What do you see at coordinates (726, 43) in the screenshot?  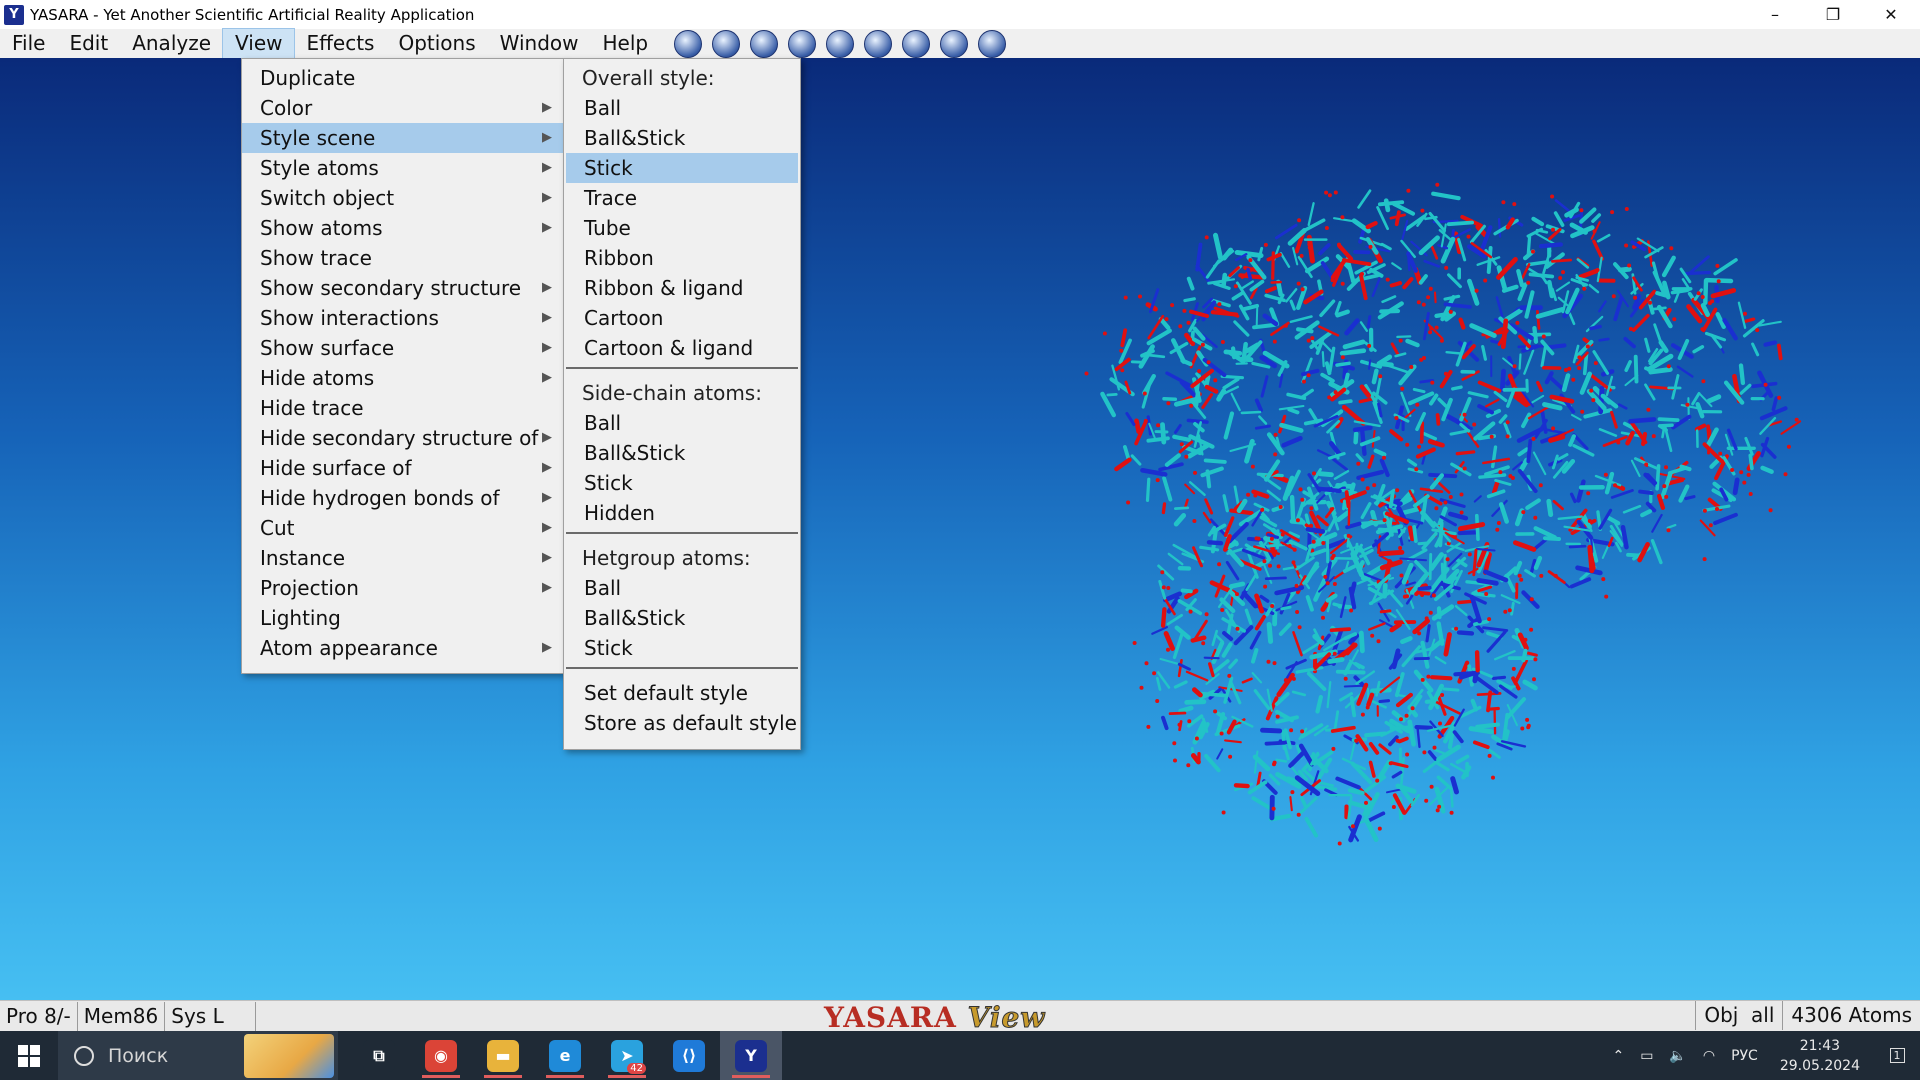 I see `globe-icon` at bounding box center [726, 43].